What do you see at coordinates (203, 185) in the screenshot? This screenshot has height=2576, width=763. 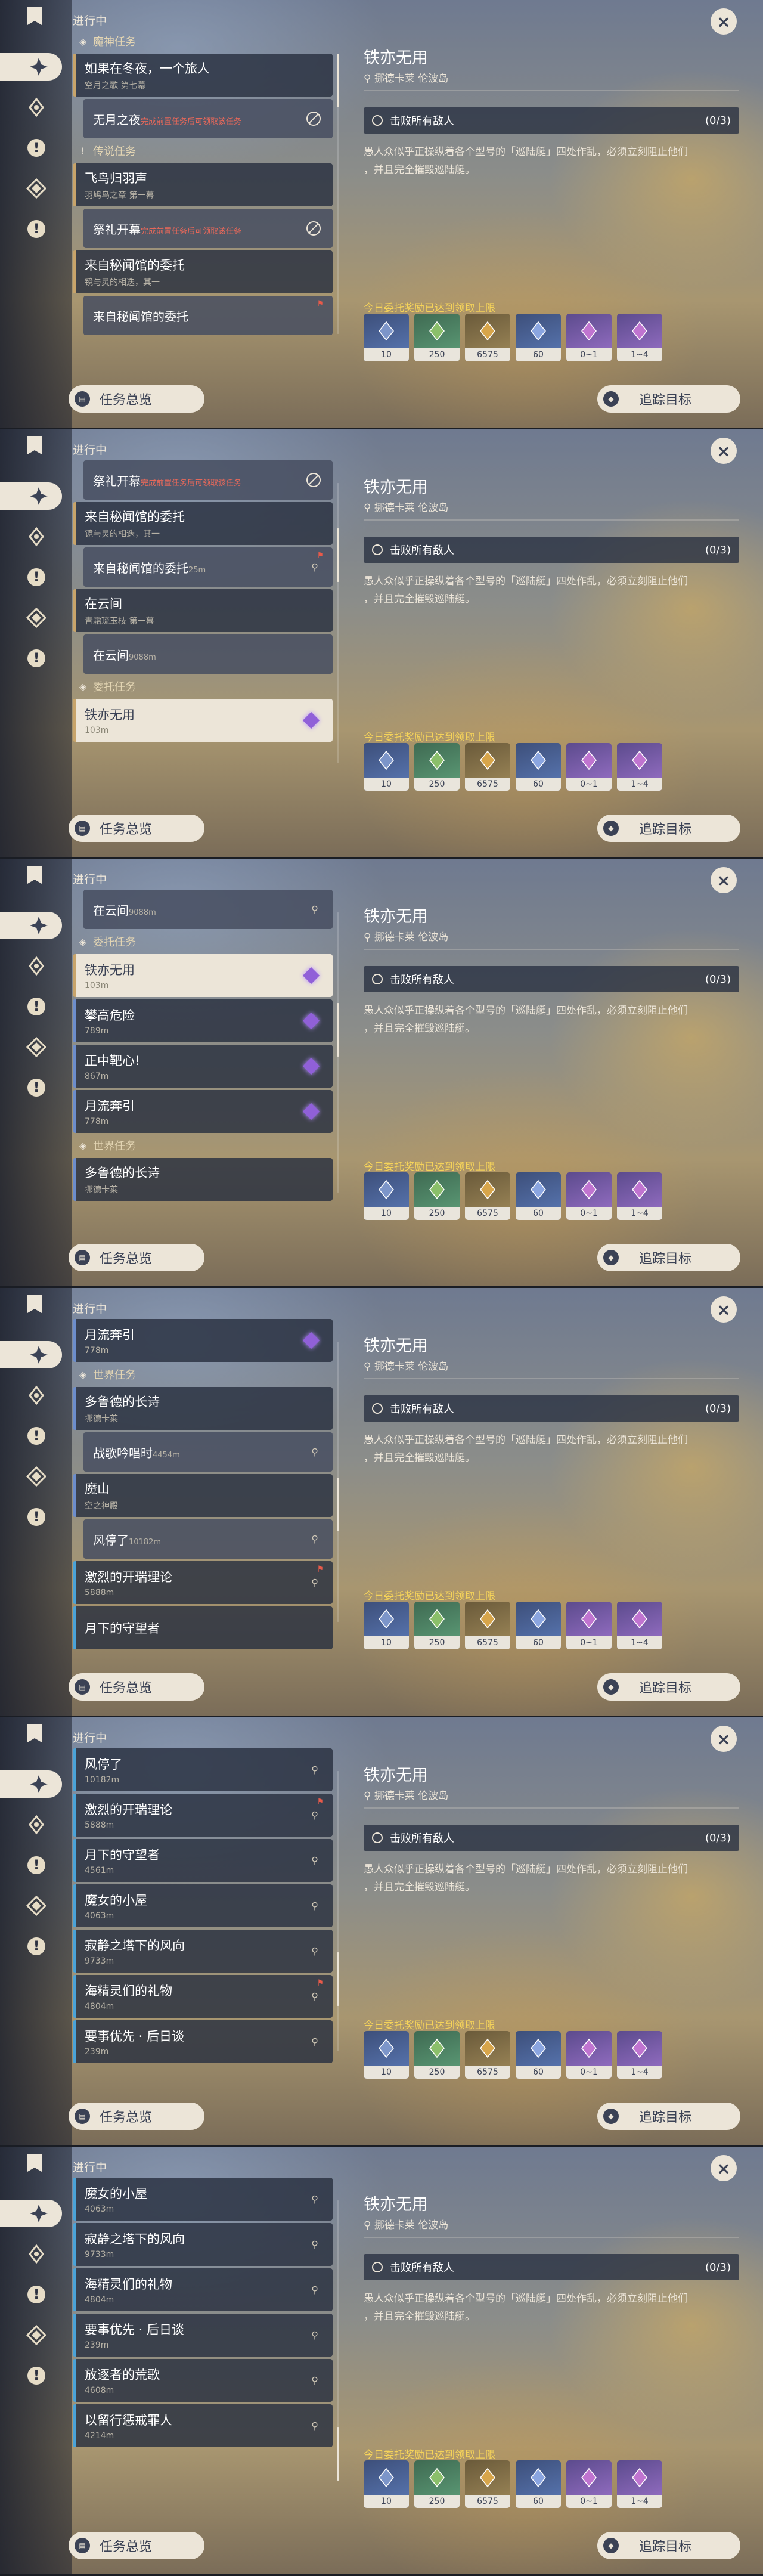 I see `quest-item: 飞鸟归羽声 羽鸠鸟之章 第一幕` at bounding box center [203, 185].